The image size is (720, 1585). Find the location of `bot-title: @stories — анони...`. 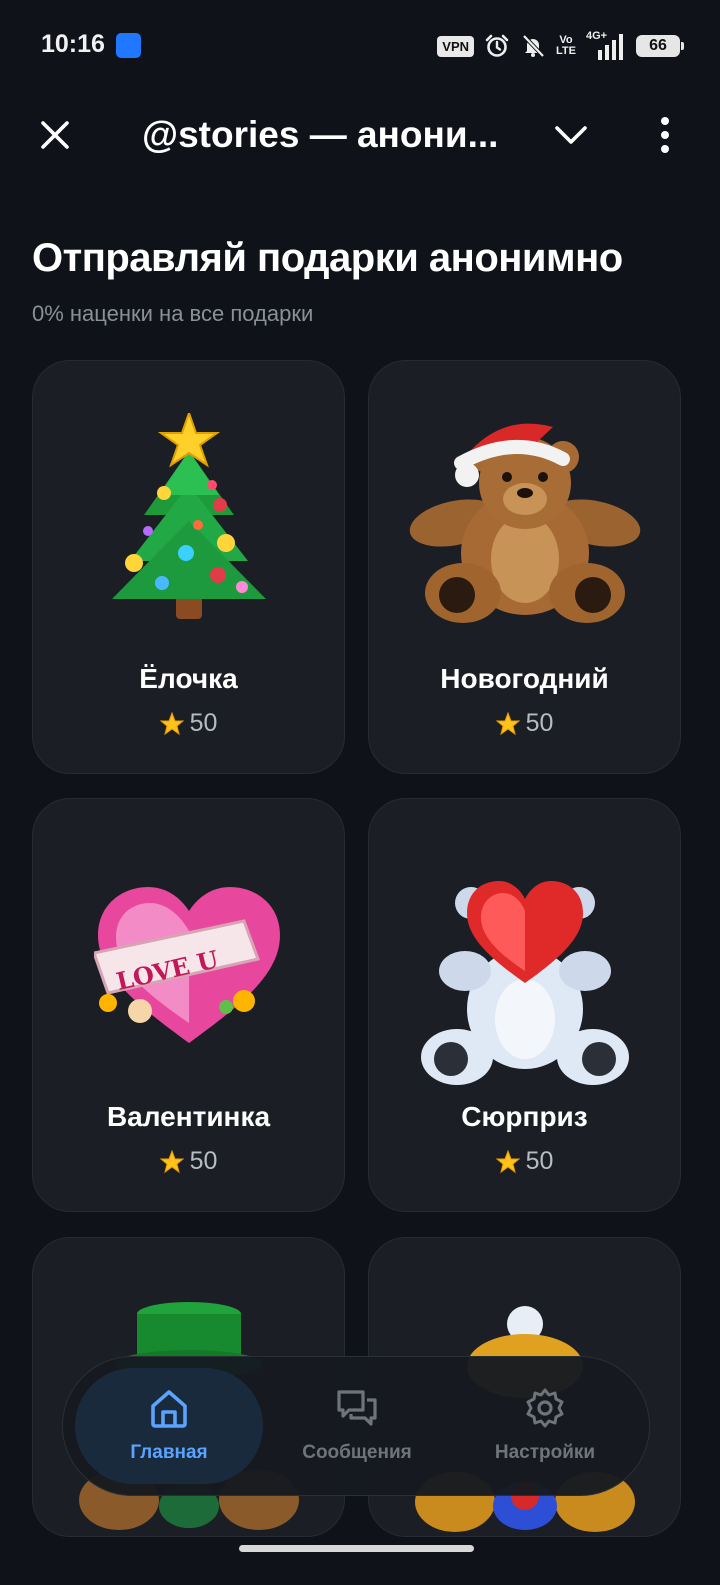

bot-title: @stories — анони... is located at coordinates (320, 134).